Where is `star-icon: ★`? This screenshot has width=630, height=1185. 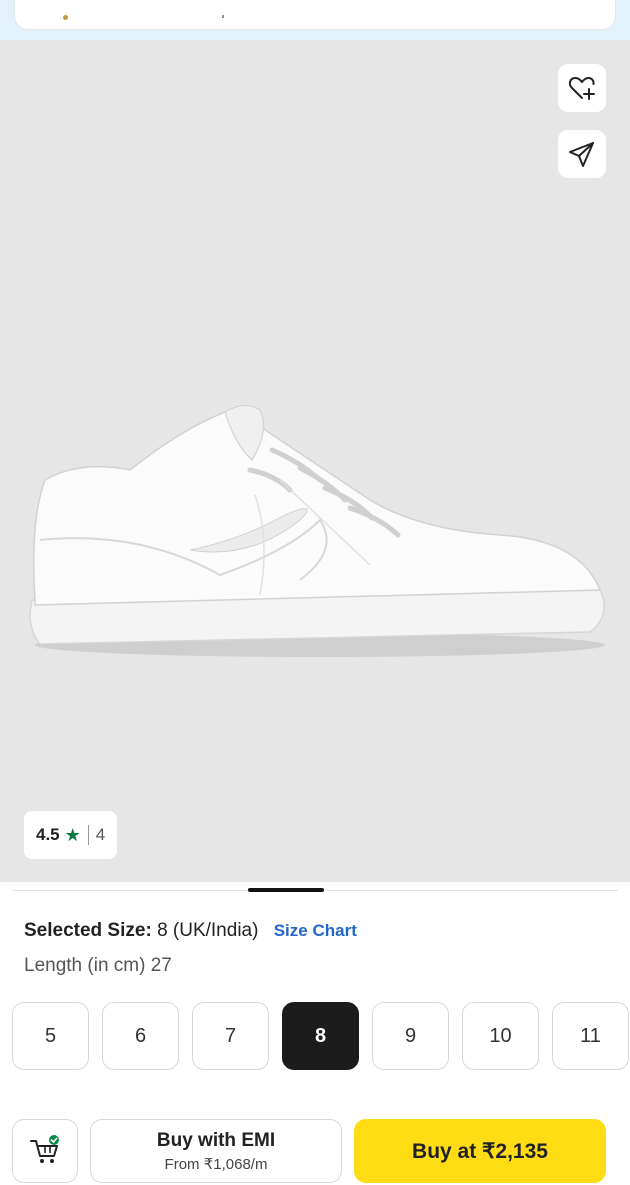 star-icon: ★ is located at coordinates (72, 834).